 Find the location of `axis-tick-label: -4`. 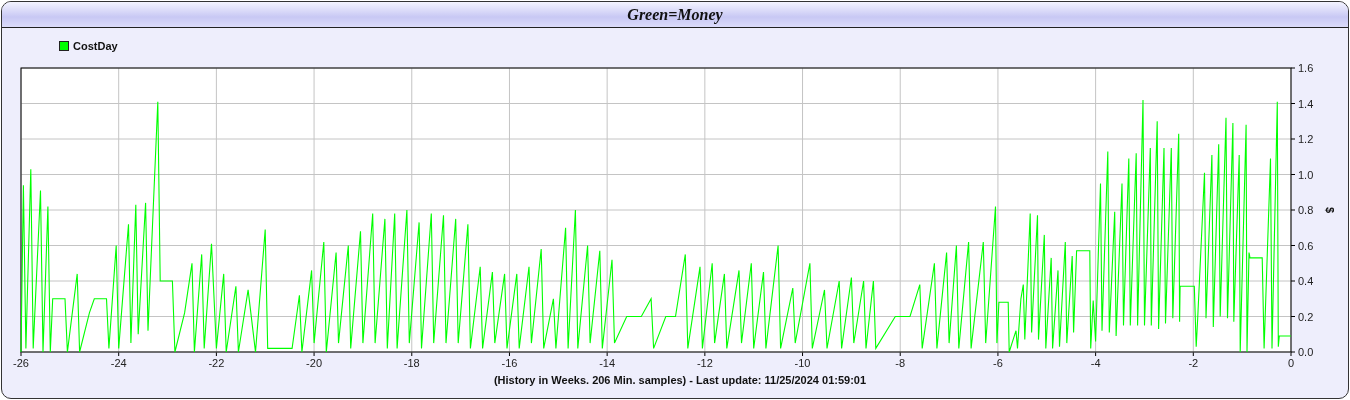

axis-tick-label: -4 is located at coordinates (1095, 363).